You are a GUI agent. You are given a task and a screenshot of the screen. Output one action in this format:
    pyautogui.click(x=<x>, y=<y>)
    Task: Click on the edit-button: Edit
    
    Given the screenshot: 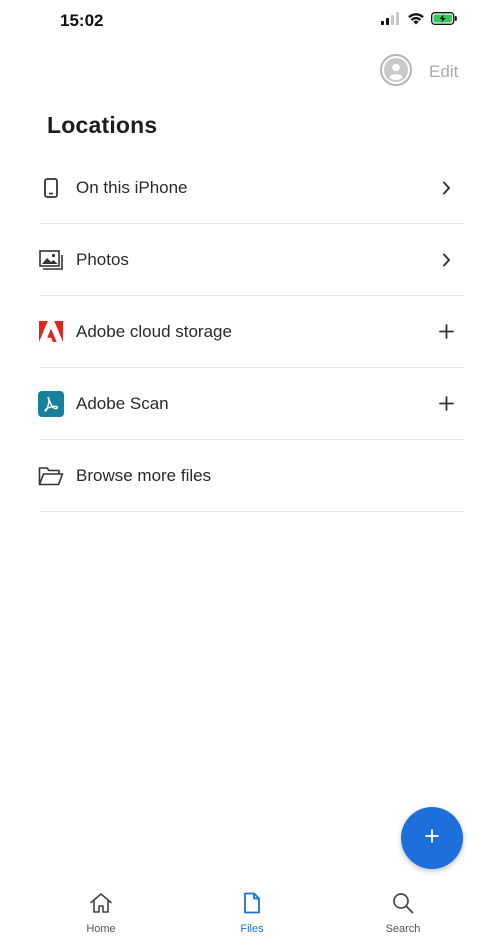 What is the action you would take?
    pyautogui.click(x=443, y=72)
    